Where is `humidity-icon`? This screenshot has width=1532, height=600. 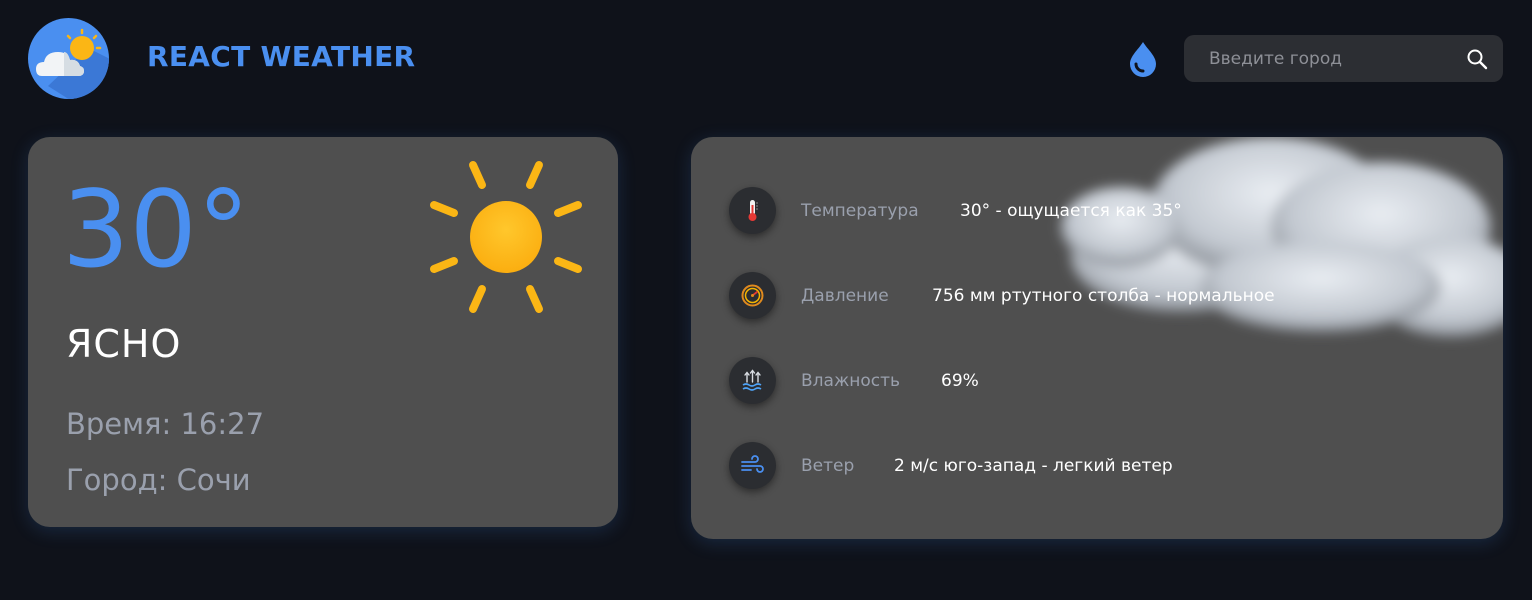 humidity-icon is located at coordinates (752, 380).